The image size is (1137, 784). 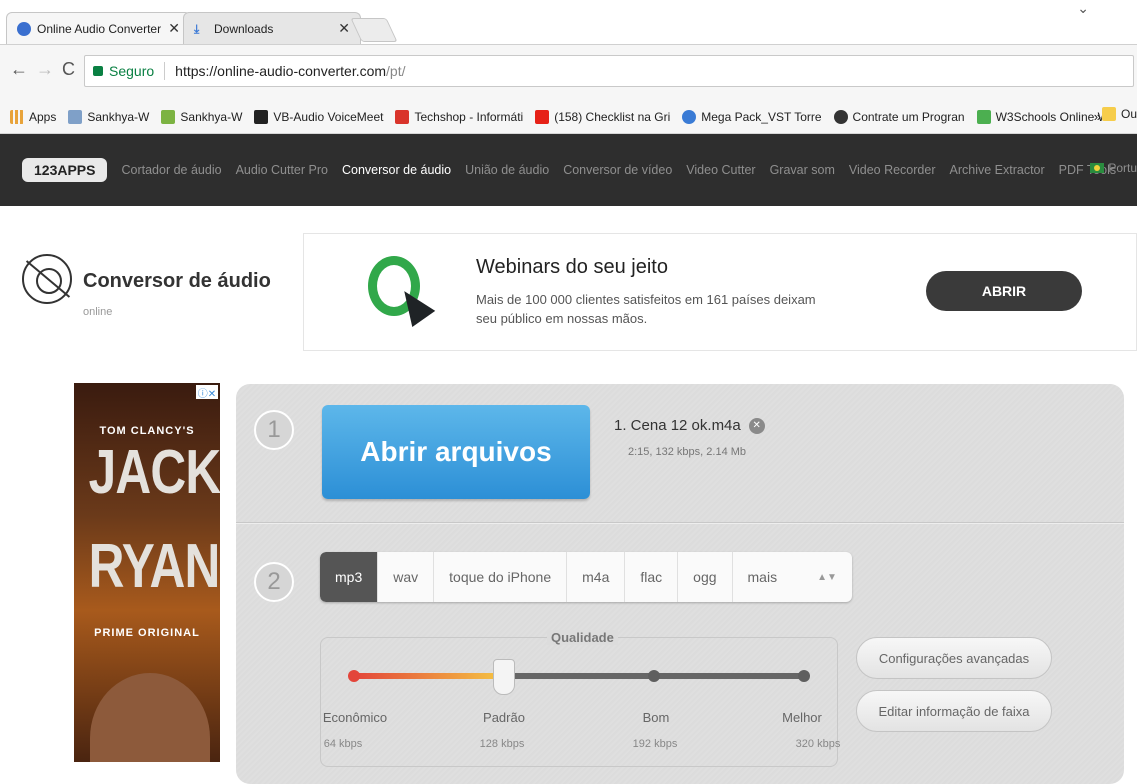 What do you see at coordinates (892, 170) in the screenshot?
I see `nav-link: Video Recorder` at bounding box center [892, 170].